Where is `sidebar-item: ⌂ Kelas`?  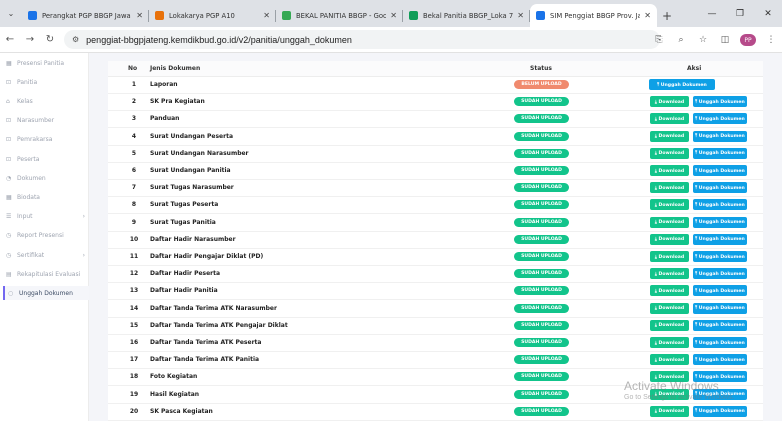 sidebar-item: ⌂ Kelas is located at coordinates (46, 101).